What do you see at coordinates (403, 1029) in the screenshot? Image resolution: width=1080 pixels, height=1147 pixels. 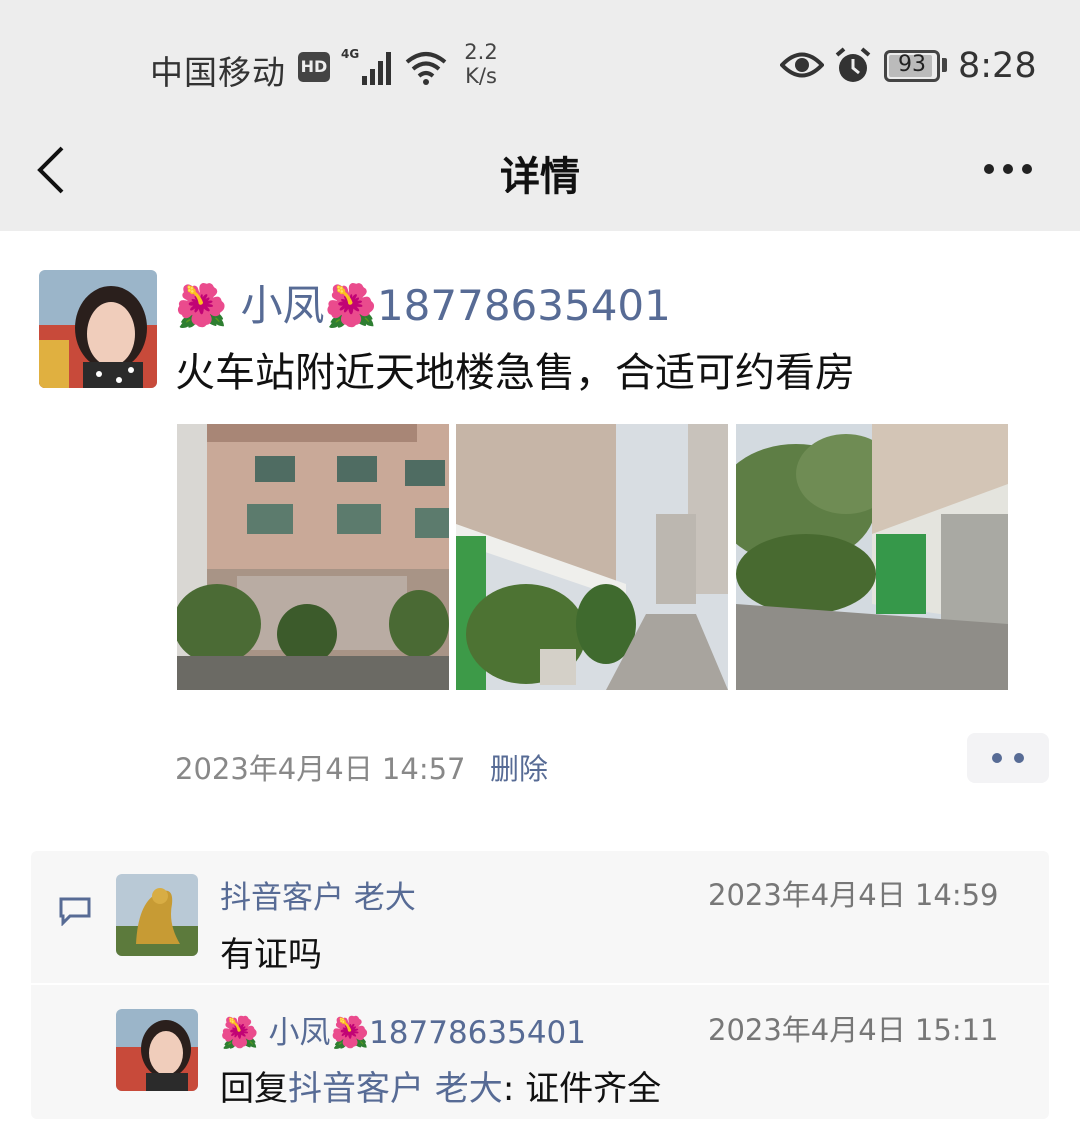 I see `reply-author: 🌺 小凤🌺18778635401` at bounding box center [403, 1029].